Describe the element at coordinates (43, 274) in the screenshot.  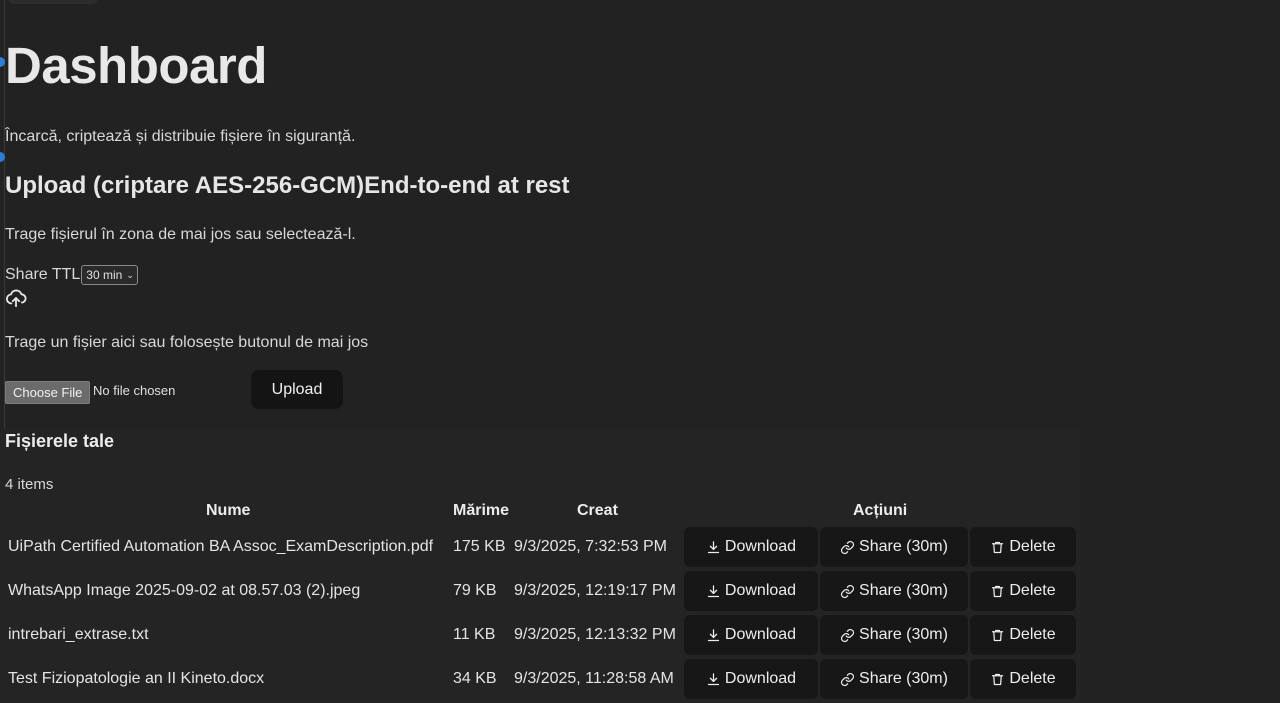
I see `share-ttl-label: Share TTL` at that location.